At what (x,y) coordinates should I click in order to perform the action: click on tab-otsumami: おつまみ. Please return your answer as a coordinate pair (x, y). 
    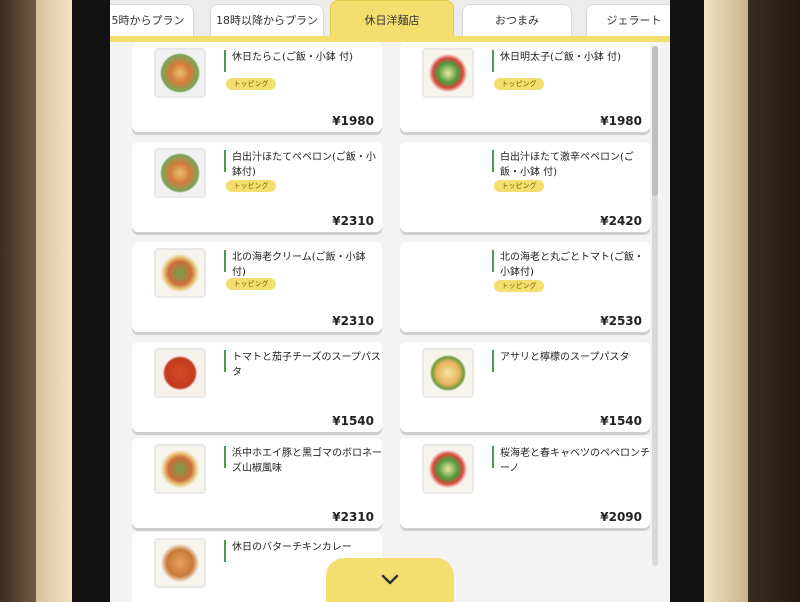
    Looking at the image, I should click on (517, 20).